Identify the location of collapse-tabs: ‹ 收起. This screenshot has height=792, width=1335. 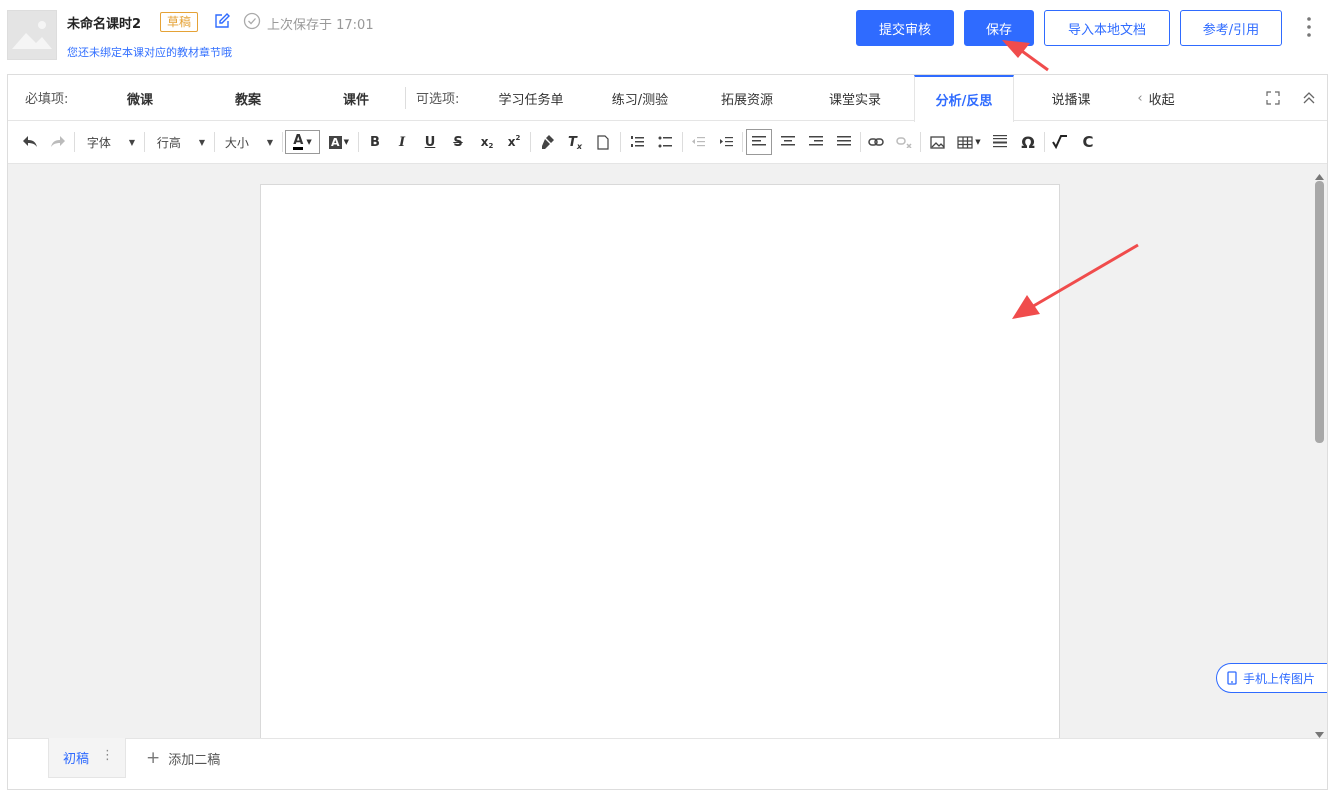
(1156, 98).